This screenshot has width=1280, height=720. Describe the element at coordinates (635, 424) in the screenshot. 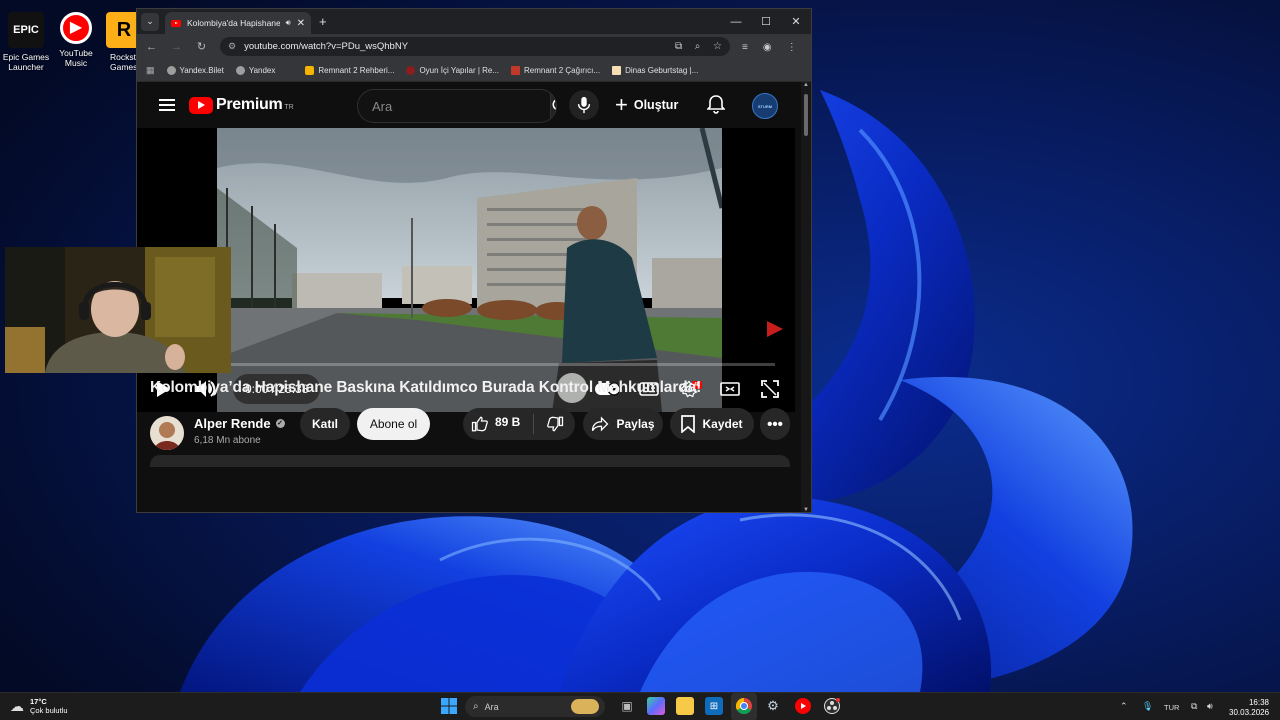

I see `share-label: Paylaş` at that location.